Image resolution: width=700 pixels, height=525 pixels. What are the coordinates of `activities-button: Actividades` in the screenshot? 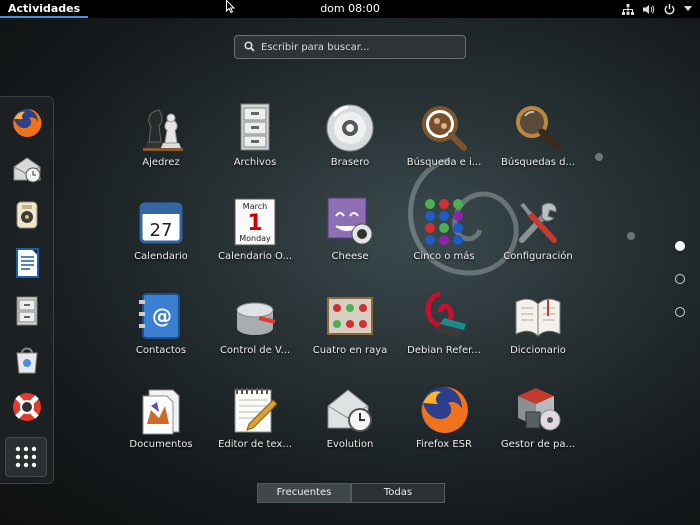 It's located at (44, 9).